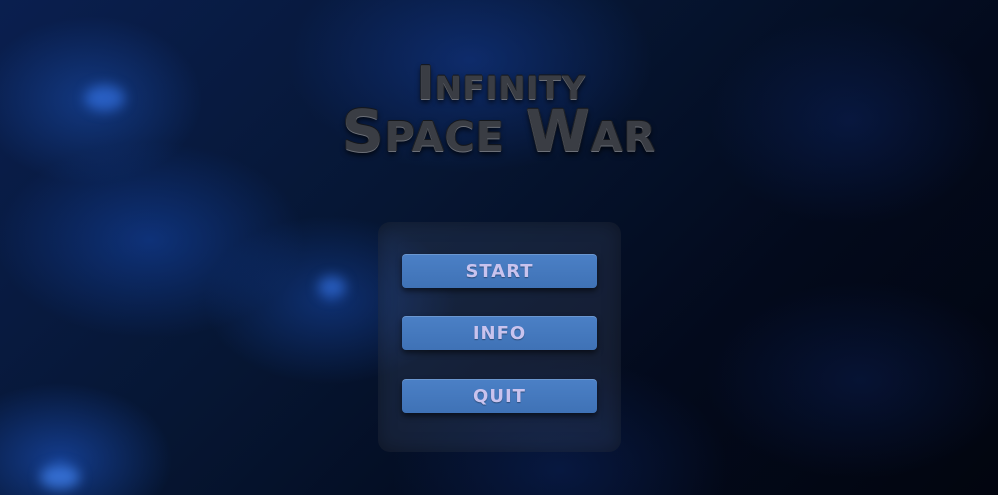 The height and width of the screenshot is (495, 998). I want to click on info-button-label: INFO, so click(499, 333).